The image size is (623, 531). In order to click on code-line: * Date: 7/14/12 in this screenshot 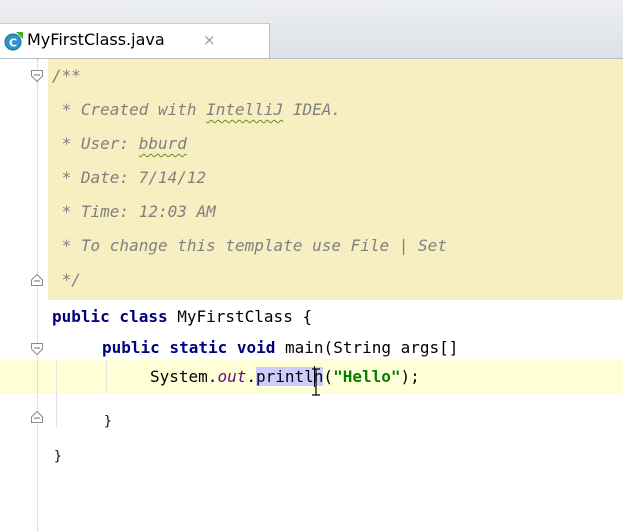, I will do `click(129, 178)`.